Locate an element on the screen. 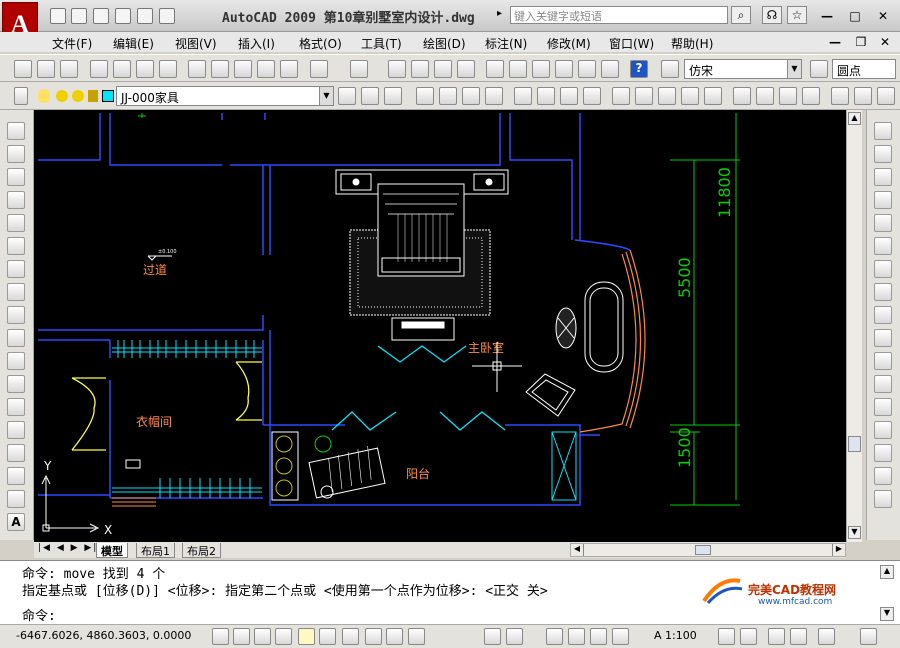 This screenshot has width=900, height=648. redo-icon is located at coordinates (167, 16).